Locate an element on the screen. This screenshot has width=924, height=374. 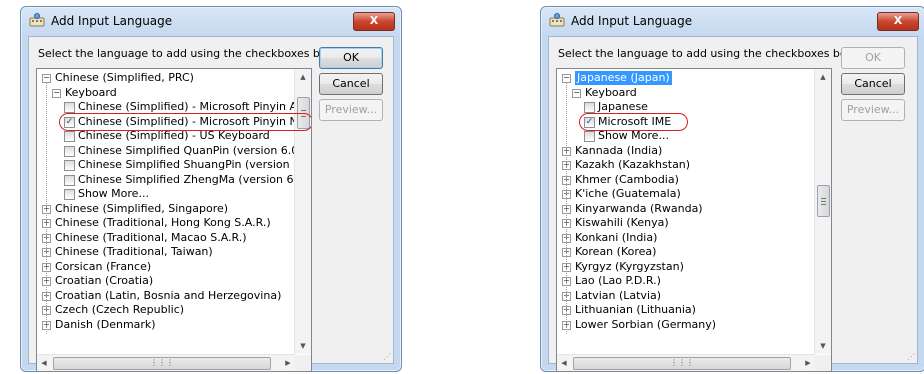
tree-item-label: Chinese (Traditional, Hong Kong S.A.R.) is located at coordinates (163, 222).